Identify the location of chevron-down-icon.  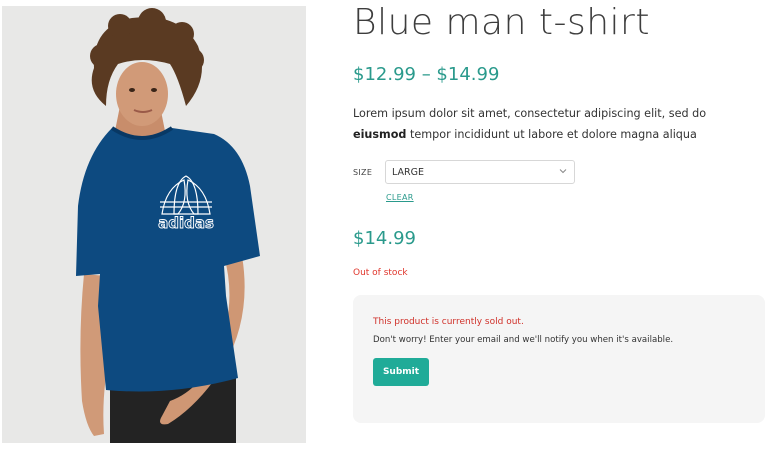
(563, 171).